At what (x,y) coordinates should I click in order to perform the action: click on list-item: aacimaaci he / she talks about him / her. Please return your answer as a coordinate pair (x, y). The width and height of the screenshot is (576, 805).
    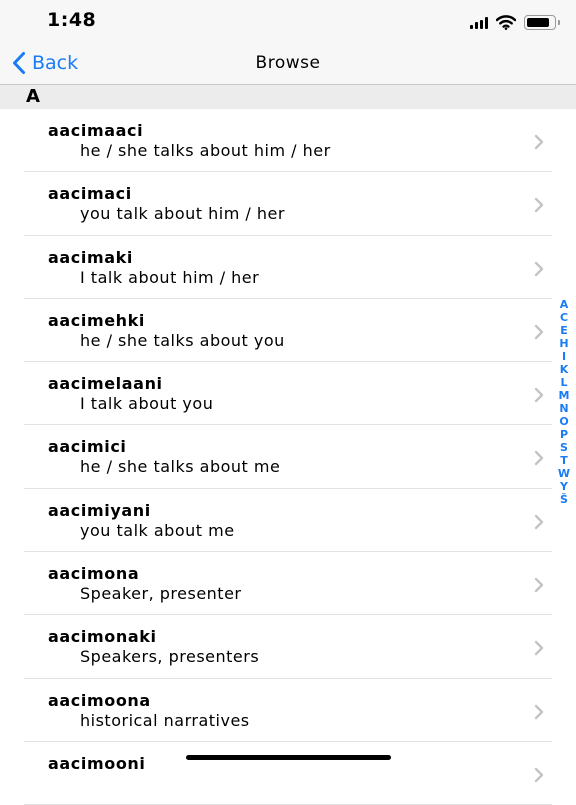
    Looking at the image, I should click on (288, 141).